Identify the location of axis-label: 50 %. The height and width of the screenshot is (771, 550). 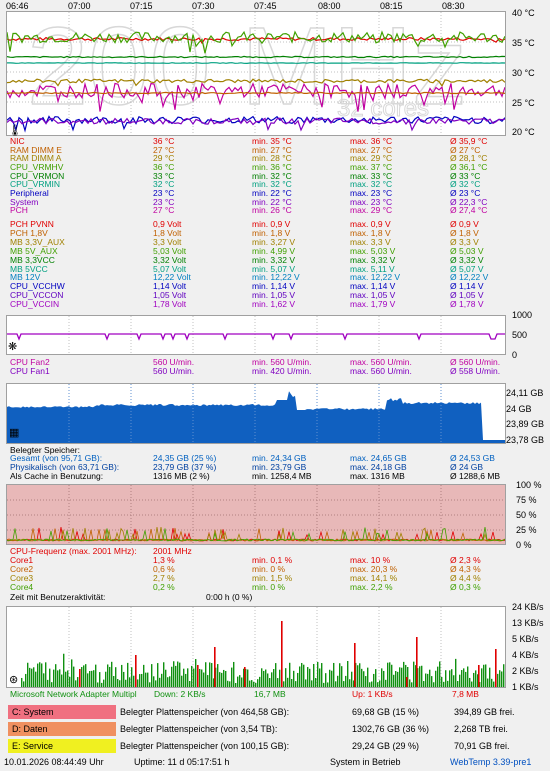
(526, 515).